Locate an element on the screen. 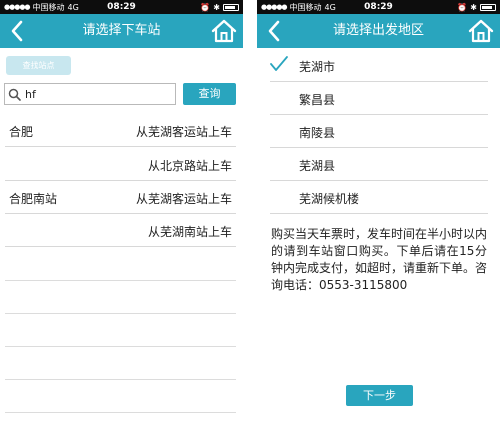 Image resolution: width=500 pixels, height=427 pixels. region-item: 繁昌县 is located at coordinates (379, 99).